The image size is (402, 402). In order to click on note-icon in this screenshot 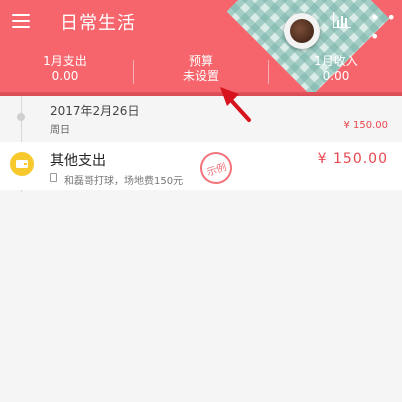, I will do `click(53, 177)`.